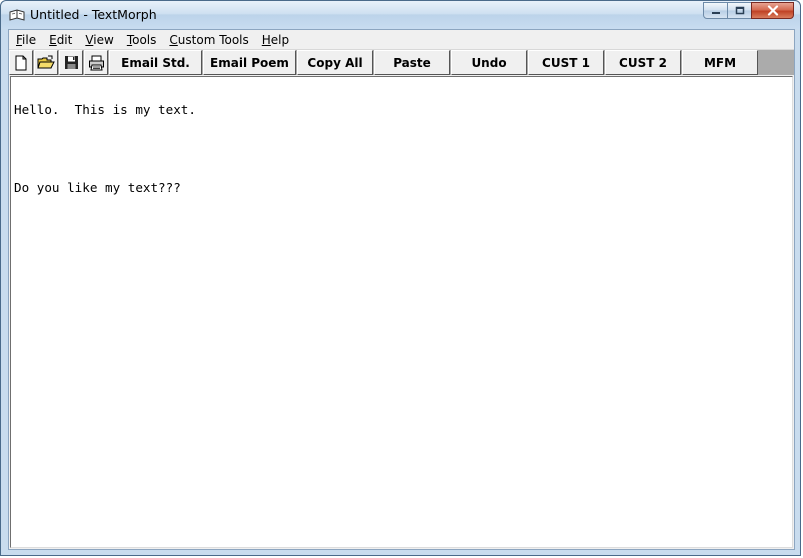  I want to click on copy-all-button: Copy All, so click(335, 62).